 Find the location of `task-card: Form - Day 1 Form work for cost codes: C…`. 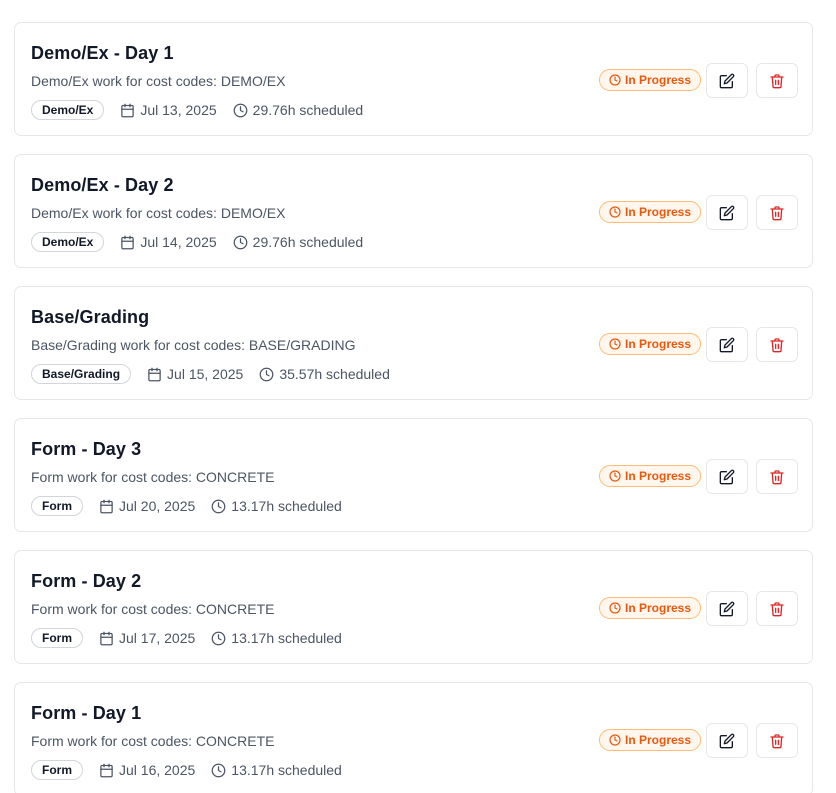

task-card: Form - Day 1 Form work for cost codes: C… is located at coordinates (413, 737).